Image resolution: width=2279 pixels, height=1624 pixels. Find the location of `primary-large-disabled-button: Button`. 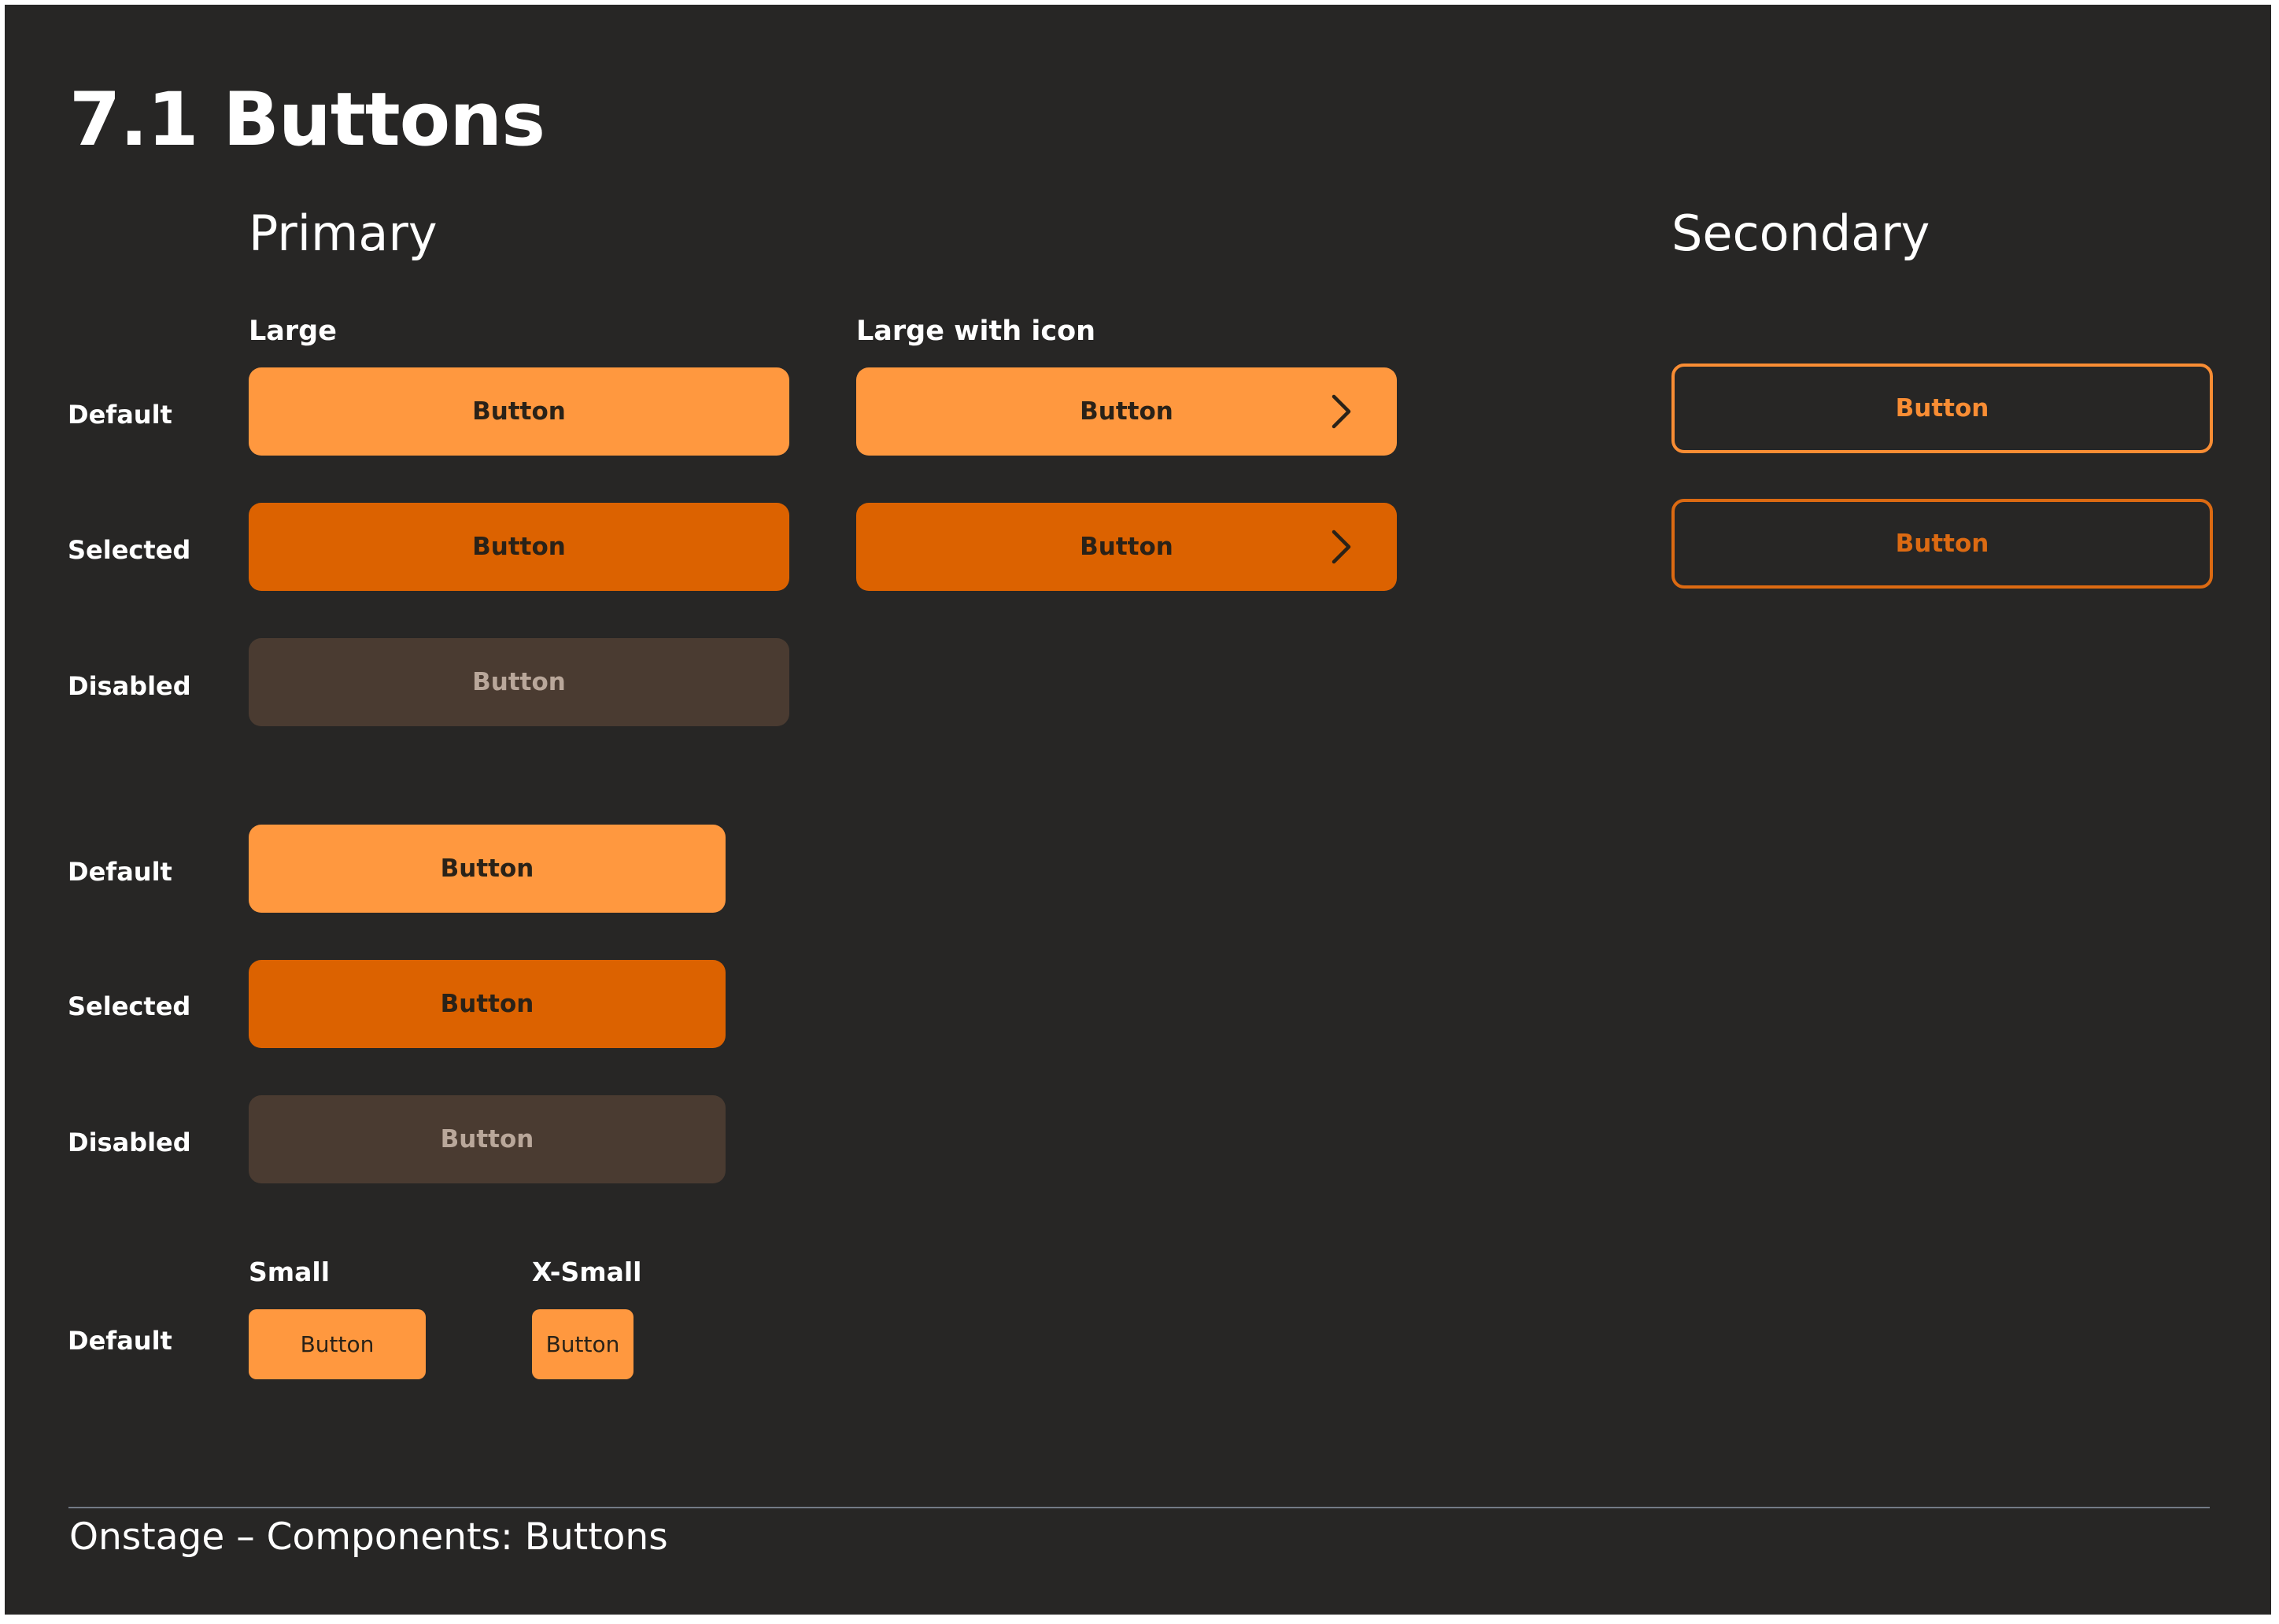

primary-large-disabled-button: Button is located at coordinates (519, 682).